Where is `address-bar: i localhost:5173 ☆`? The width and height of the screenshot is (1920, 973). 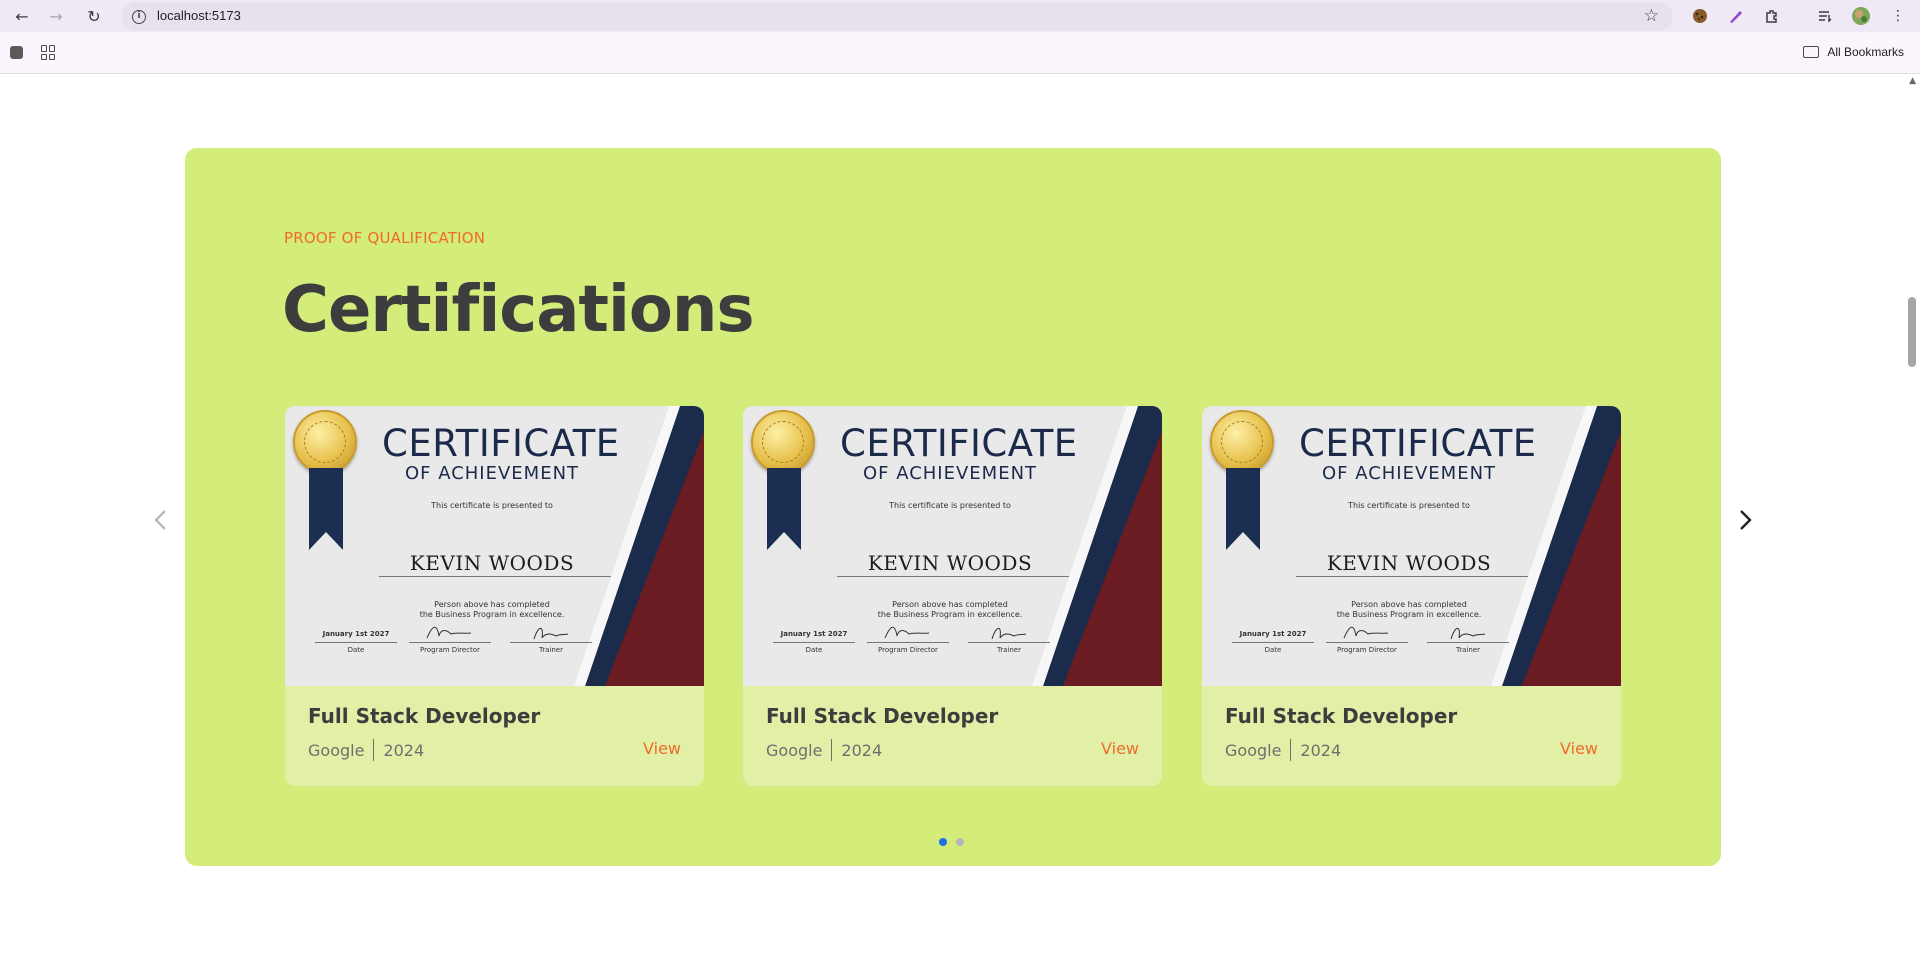 address-bar: i localhost:5173 ☆ is located at coordinates (897, 16).